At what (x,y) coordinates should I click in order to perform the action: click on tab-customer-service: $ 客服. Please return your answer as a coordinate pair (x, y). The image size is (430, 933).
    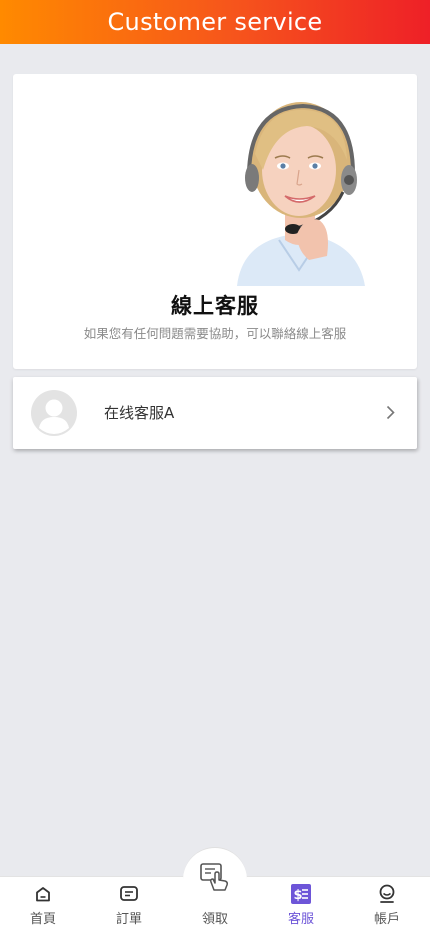
    Looking at the image, I should click on (301, 904).